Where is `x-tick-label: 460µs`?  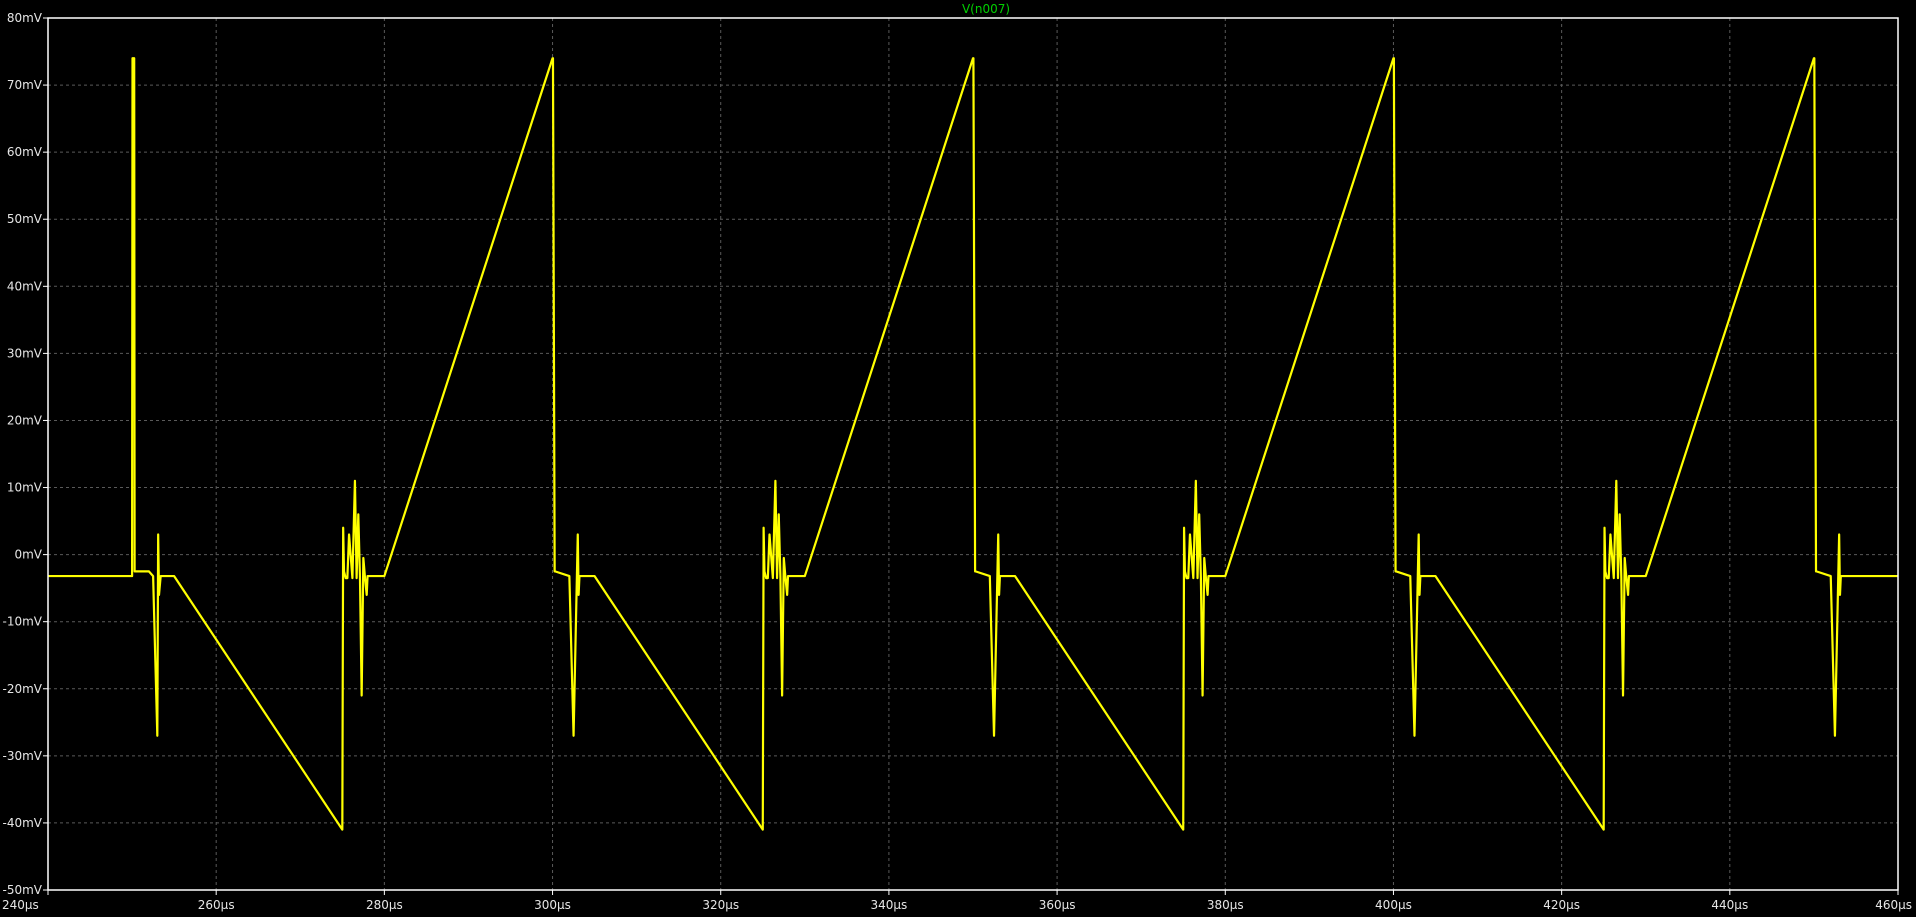
x-tick-label: 460µs is located at coordinates (1893, 905).